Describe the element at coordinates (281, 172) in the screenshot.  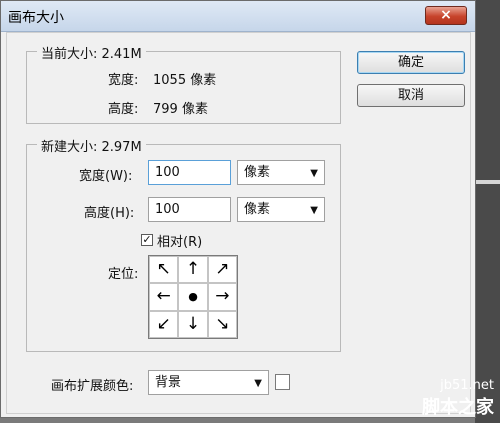
I see `width-unit-select: 像素 ▼` at that location.